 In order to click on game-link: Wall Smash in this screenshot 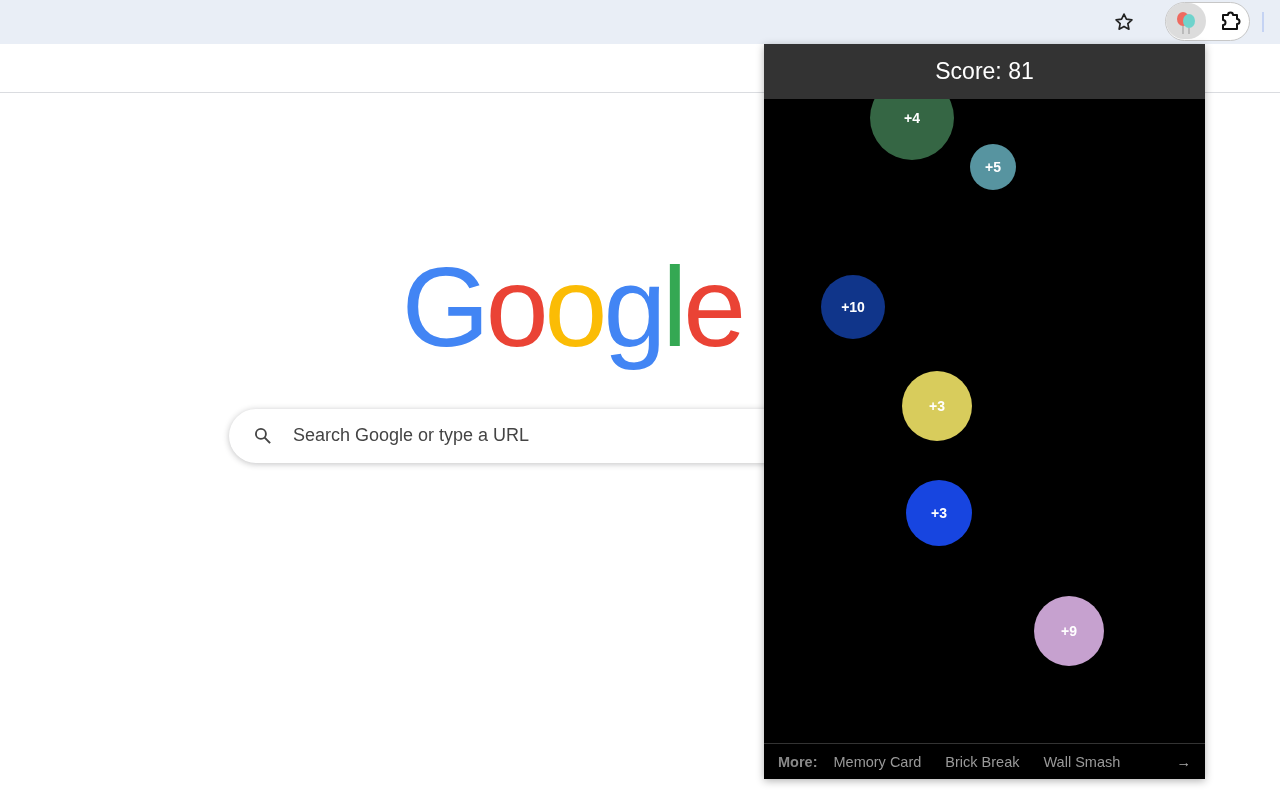, I will do `click(1082, 761)`.